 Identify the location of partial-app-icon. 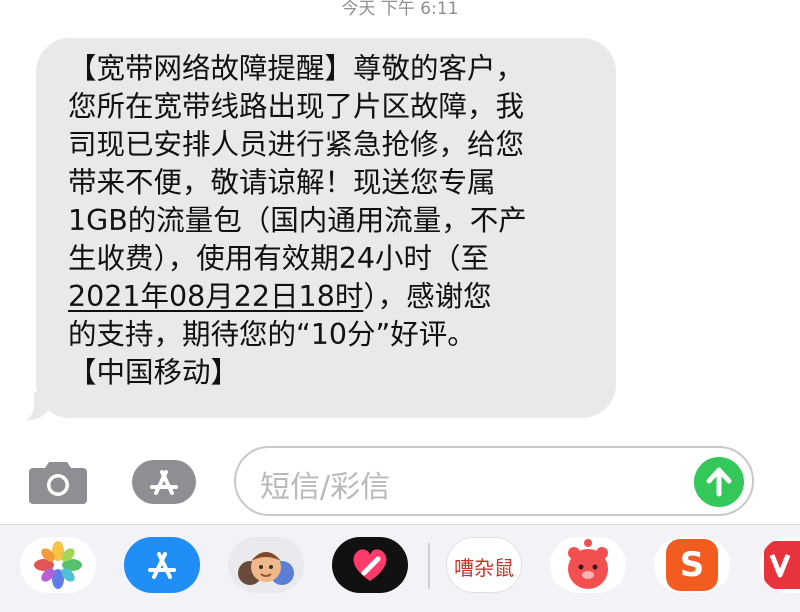
(780, 565).